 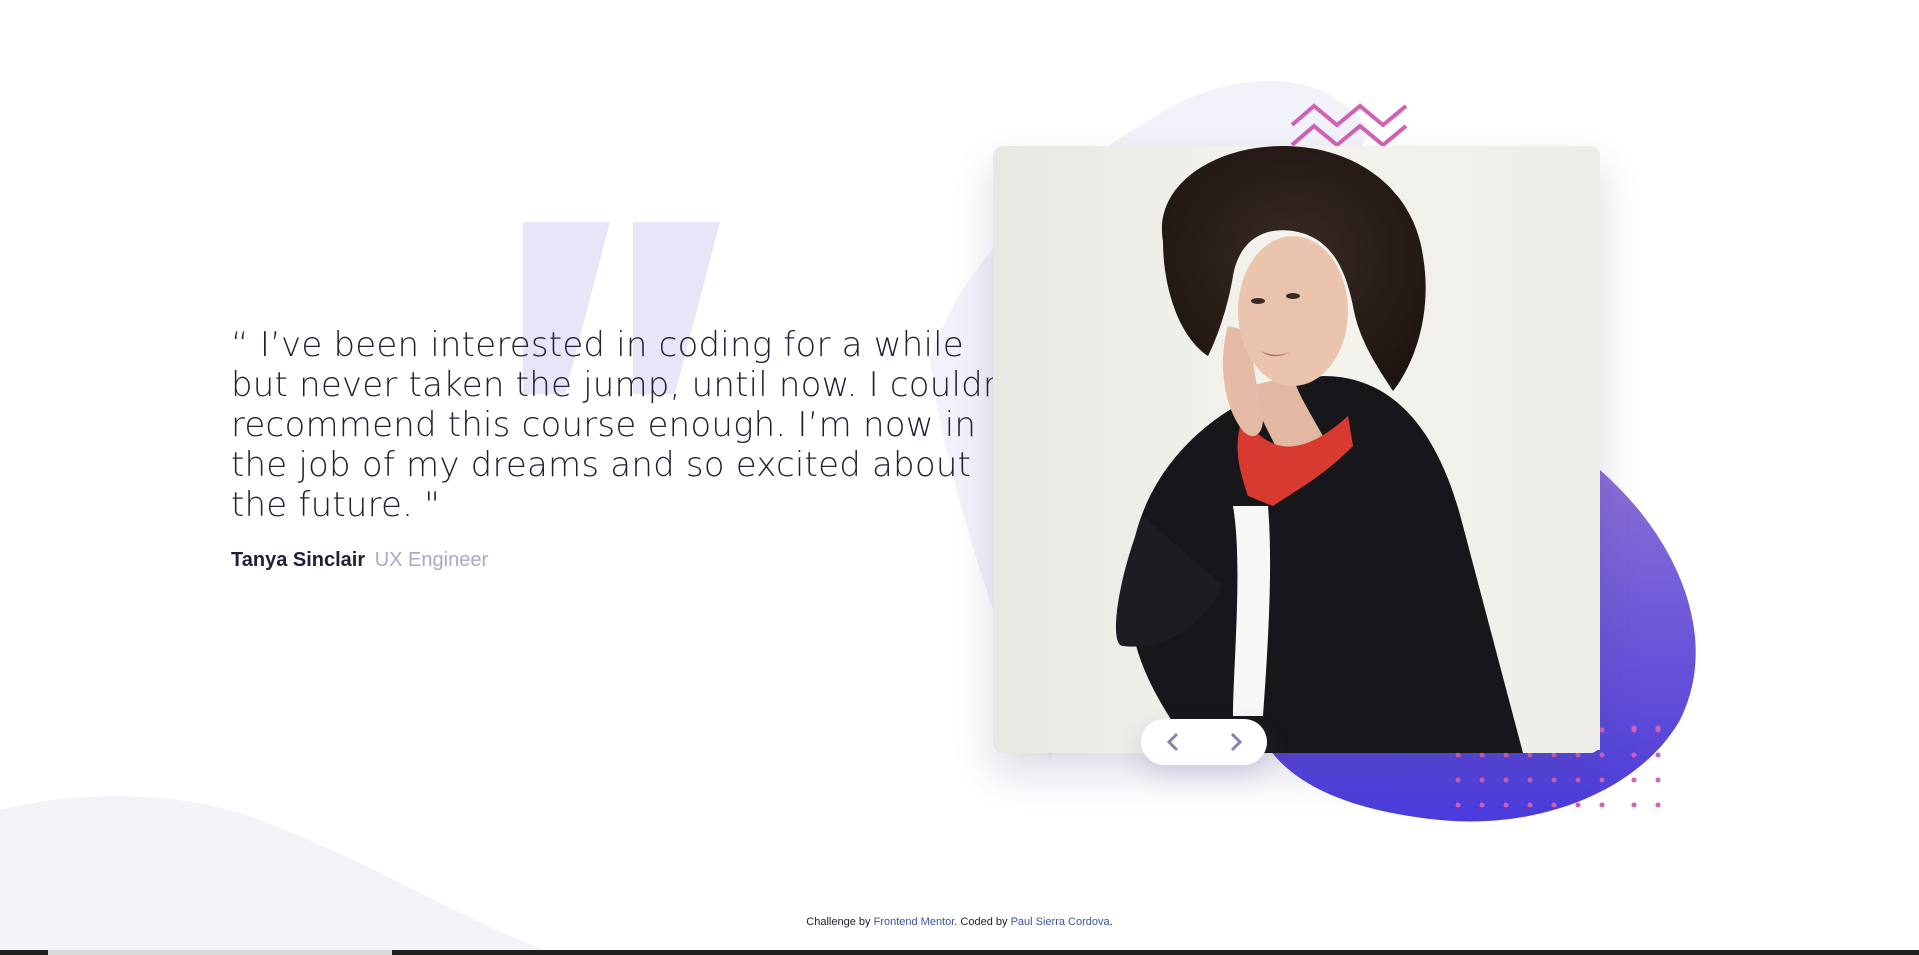 What do you see at coordinates (1111, 922) in the screenshot?
I see `attribution-suffix: .` at bounding box center [1111, 922].